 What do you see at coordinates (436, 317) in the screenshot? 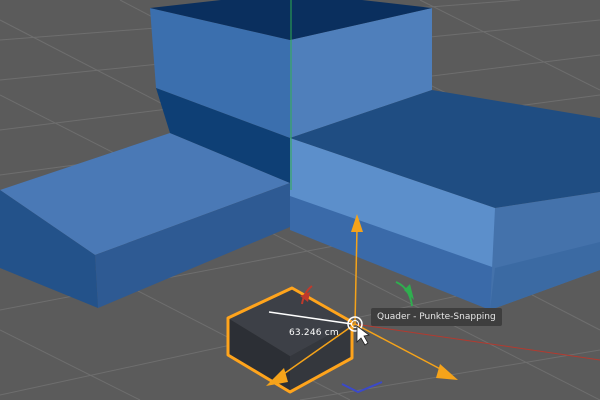
I see `snapping-tooltip: Quader - Punkte-Snapping` at bounding box center [436, 317].